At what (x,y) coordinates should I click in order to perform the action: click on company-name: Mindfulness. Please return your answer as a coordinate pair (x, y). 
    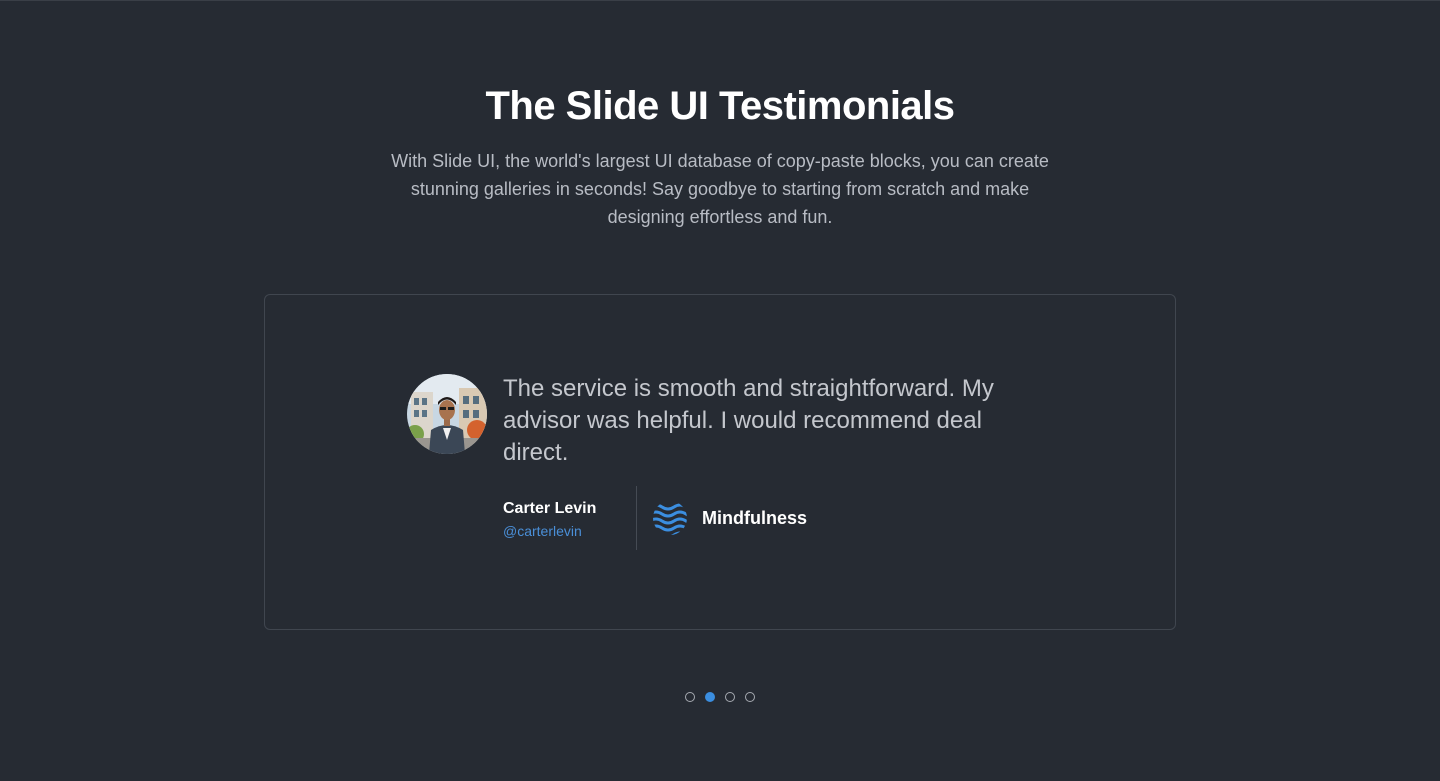
    Looking at the image, I should click on (755, 517).